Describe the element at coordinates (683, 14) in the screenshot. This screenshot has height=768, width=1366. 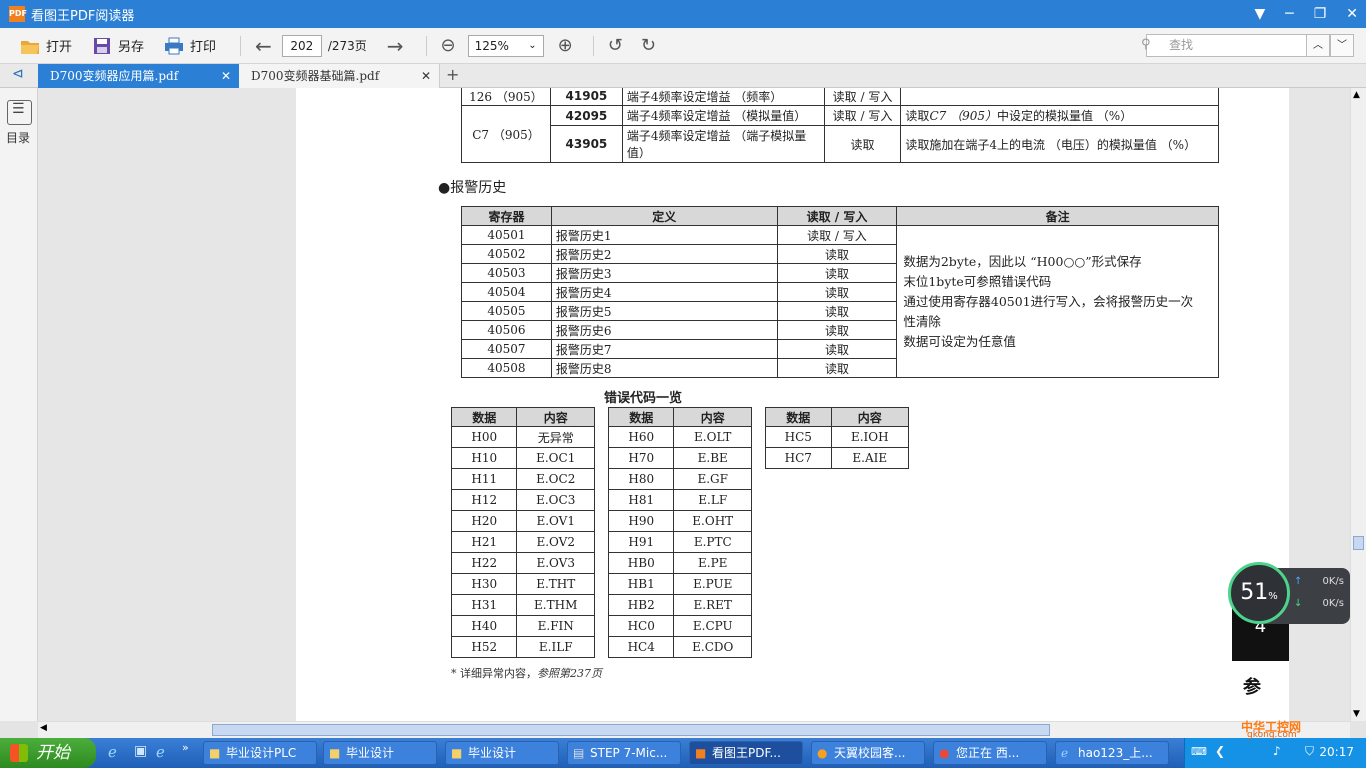
I see `title-bar: PDF 看图王PDF阅读器 ▼ ─ ❐ ✕` at that location.